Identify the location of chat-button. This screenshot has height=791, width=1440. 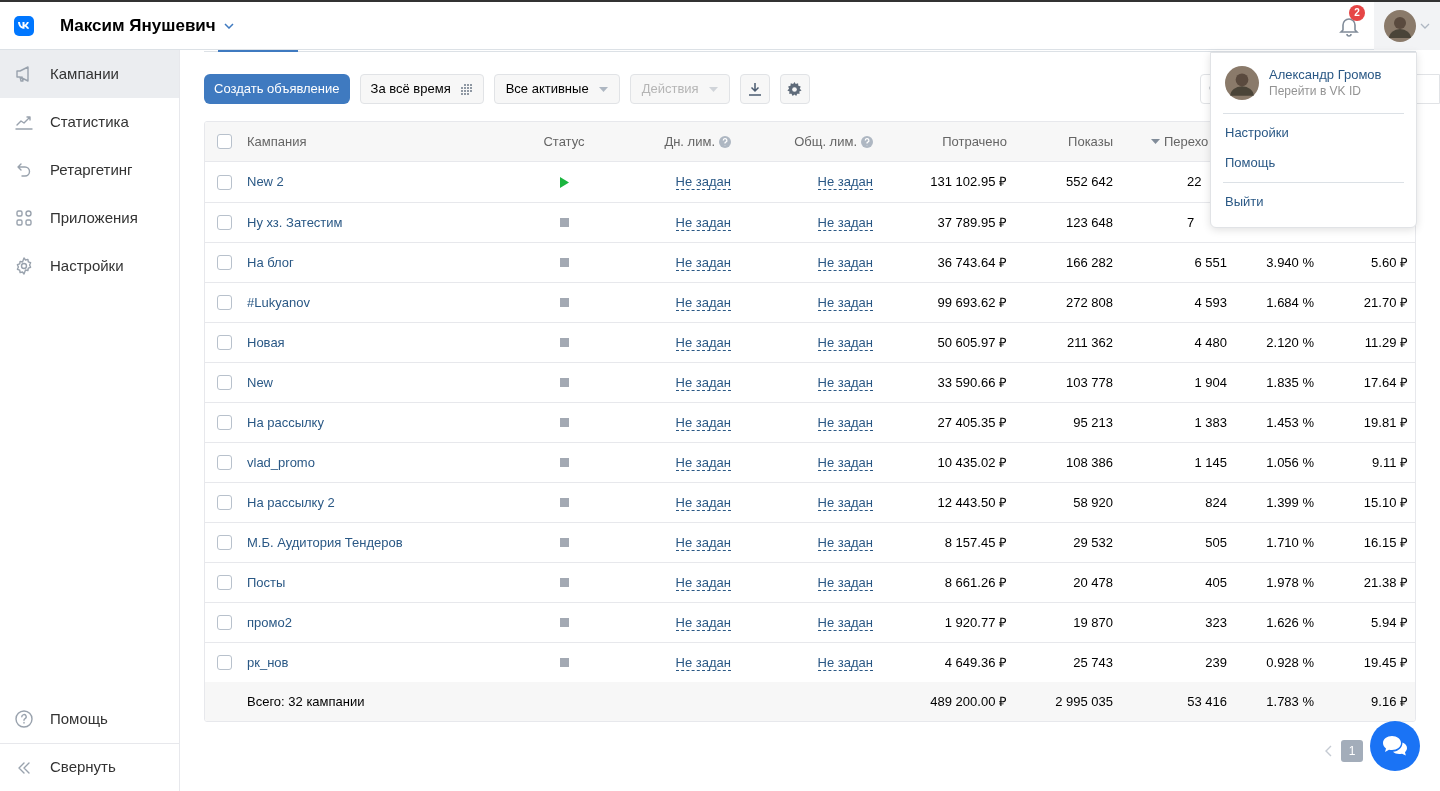
(1395, 746).